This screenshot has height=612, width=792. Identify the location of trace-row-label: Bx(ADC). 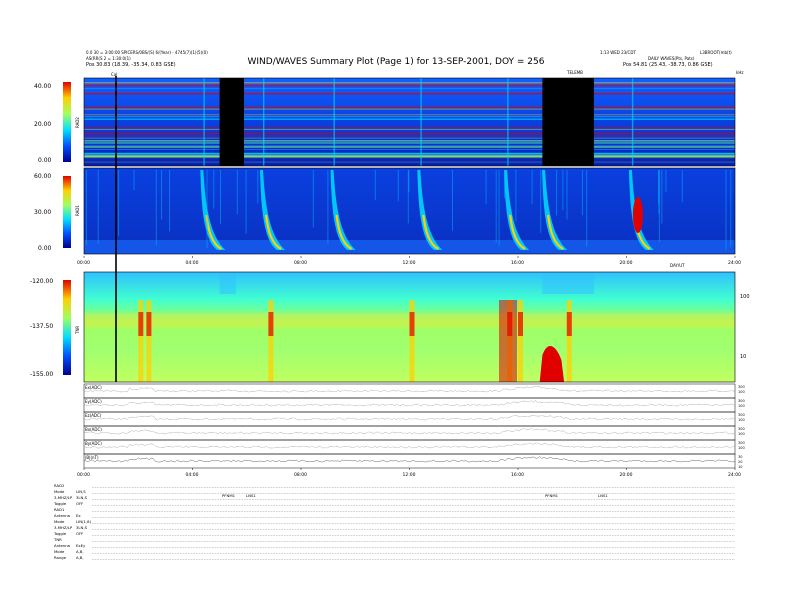
(93, 429).